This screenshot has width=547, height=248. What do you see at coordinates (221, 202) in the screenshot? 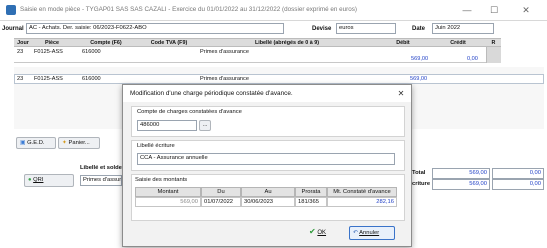
I see `du-cell: 01/07/2022` at bounding box center [221, 202].